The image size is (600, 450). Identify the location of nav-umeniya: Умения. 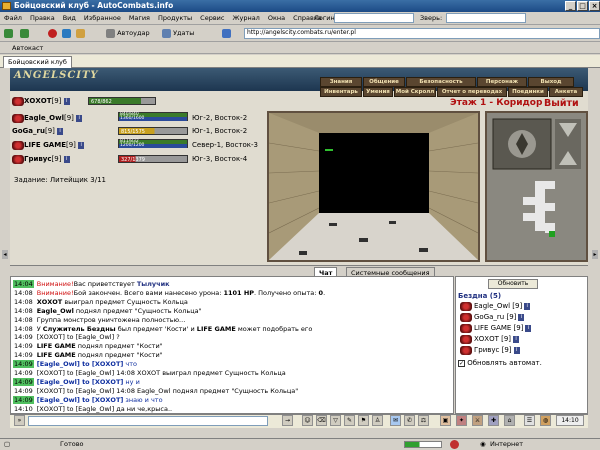
(378, 92).